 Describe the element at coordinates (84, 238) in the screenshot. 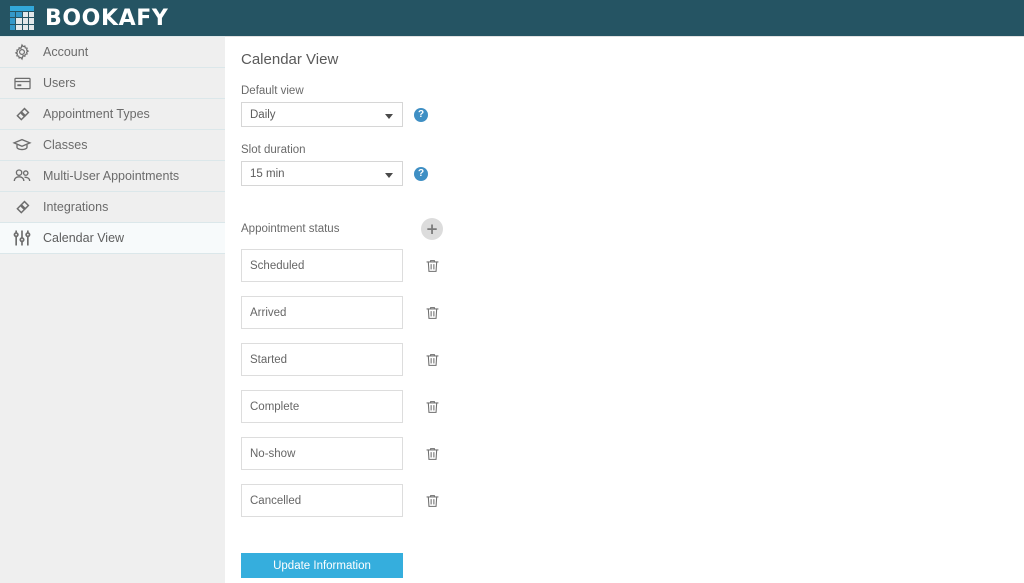

I see `sidebar-item-label: Calendar View` at that location.